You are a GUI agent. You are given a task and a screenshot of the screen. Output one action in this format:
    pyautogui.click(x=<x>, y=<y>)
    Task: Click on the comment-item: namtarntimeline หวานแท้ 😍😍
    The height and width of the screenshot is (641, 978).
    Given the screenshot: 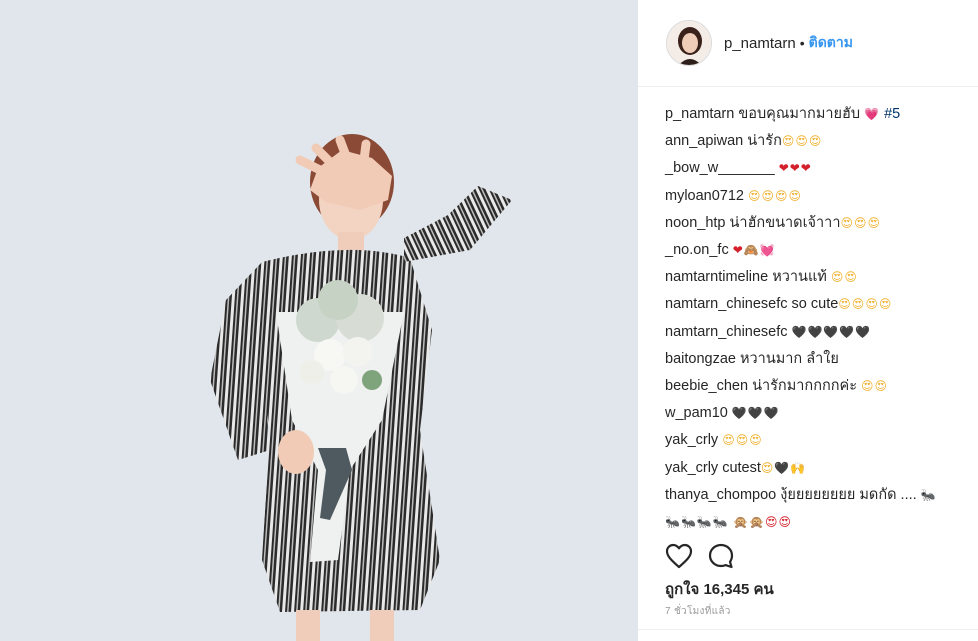 What is the action you would take?
    pyautogui.click(x=820, y=277)
    